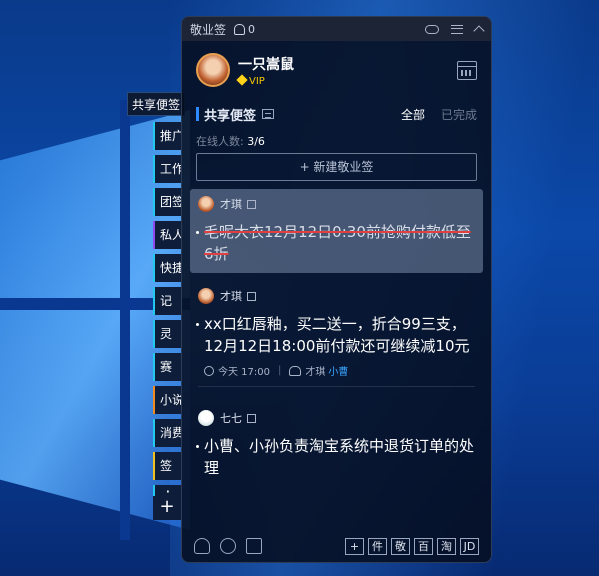 This screenshot has width=599, height=576. I want to click on app-title: 敬业签, so click(208, 29).